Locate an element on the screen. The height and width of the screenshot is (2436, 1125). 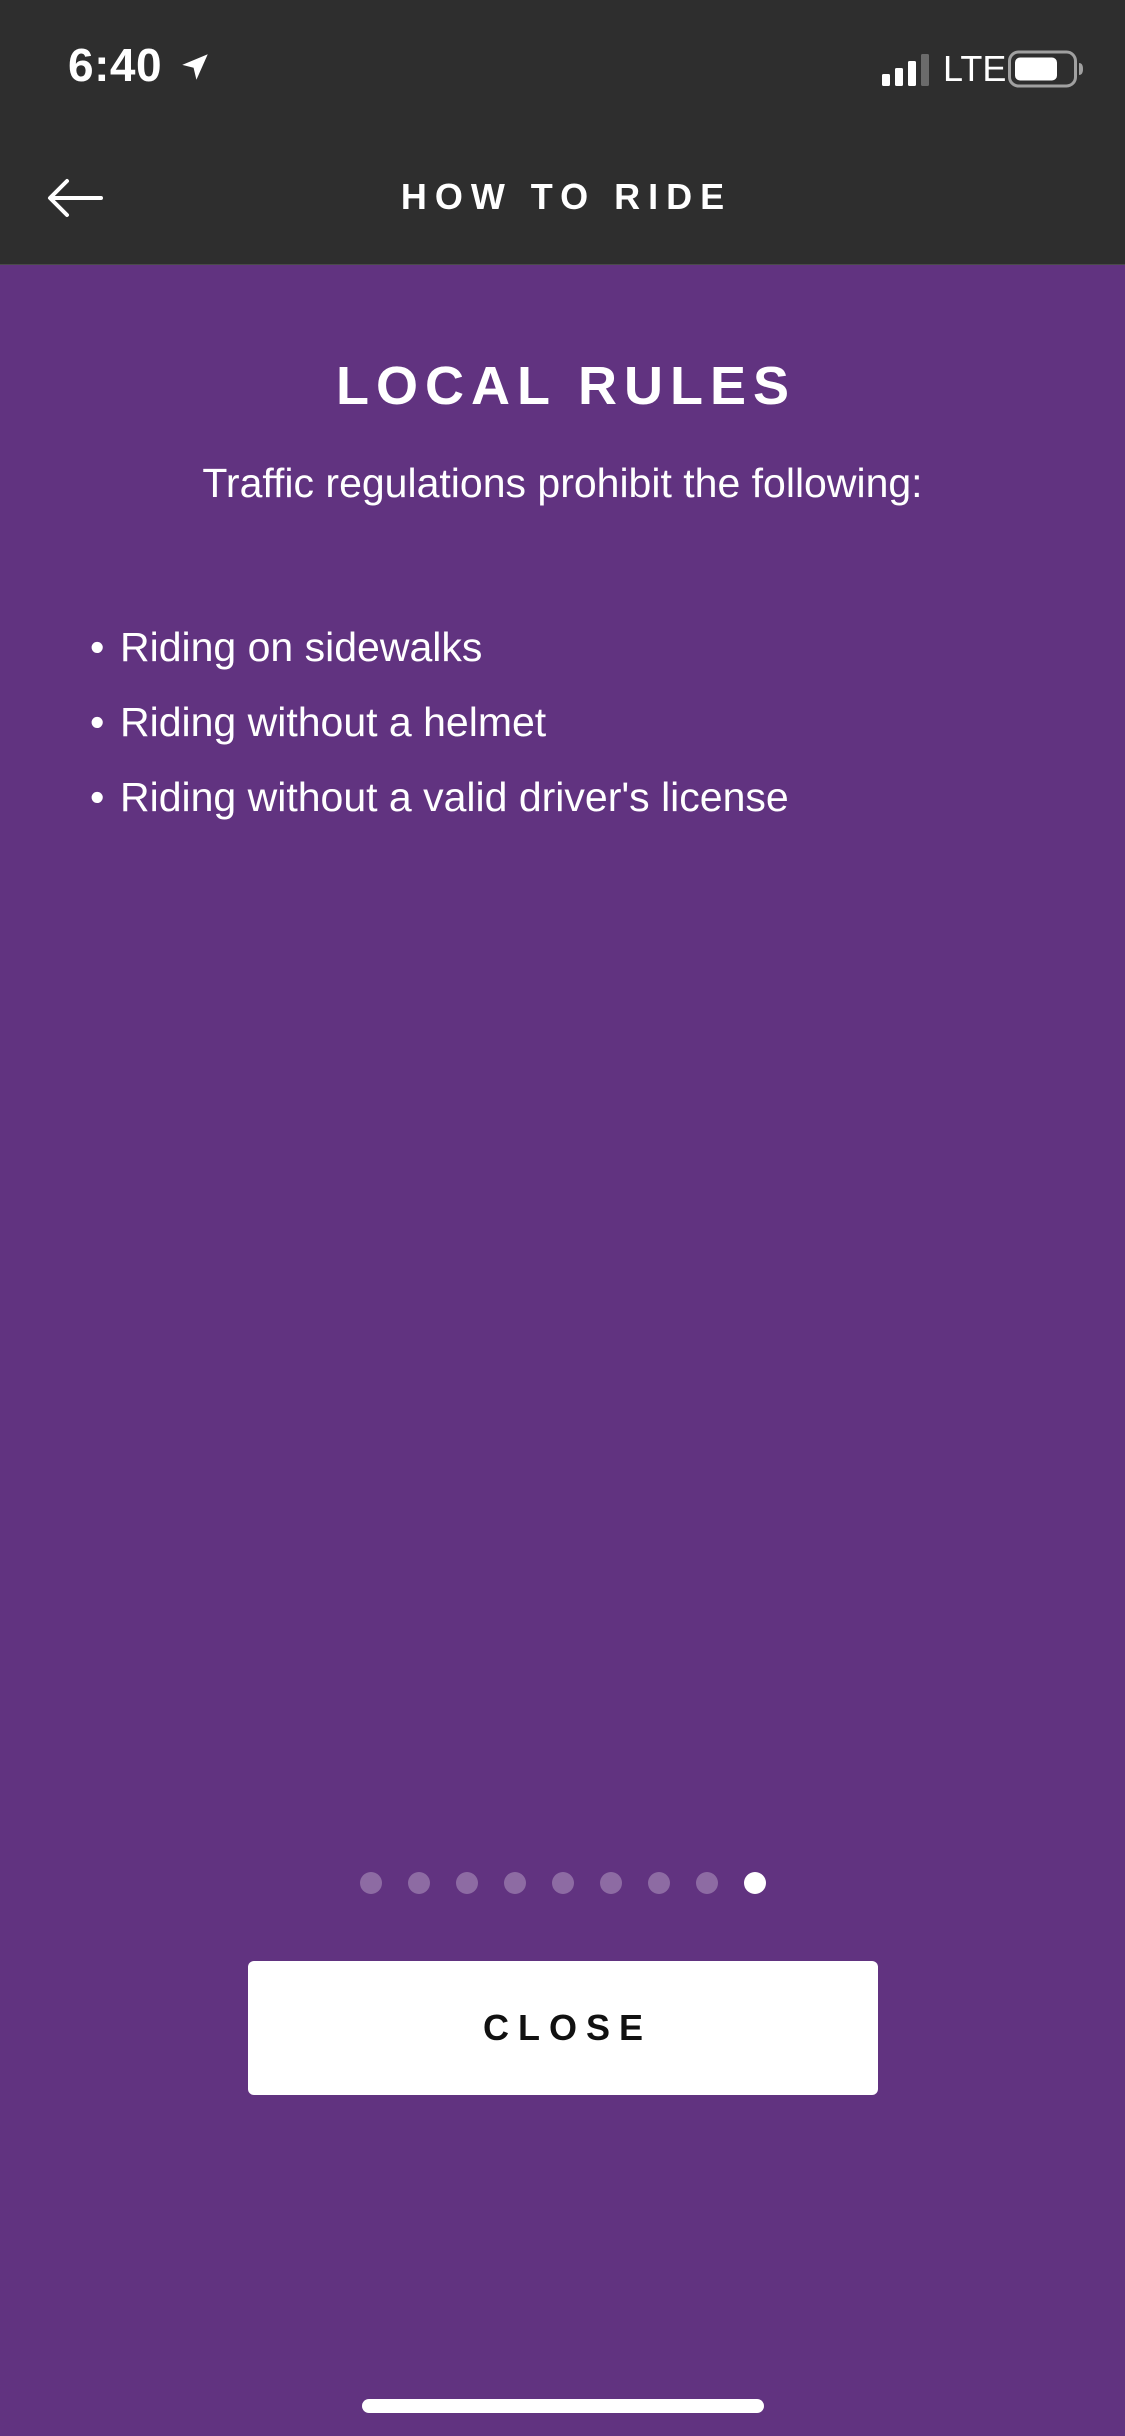
status-time: 6:40 is located at coordinates (115, 65).